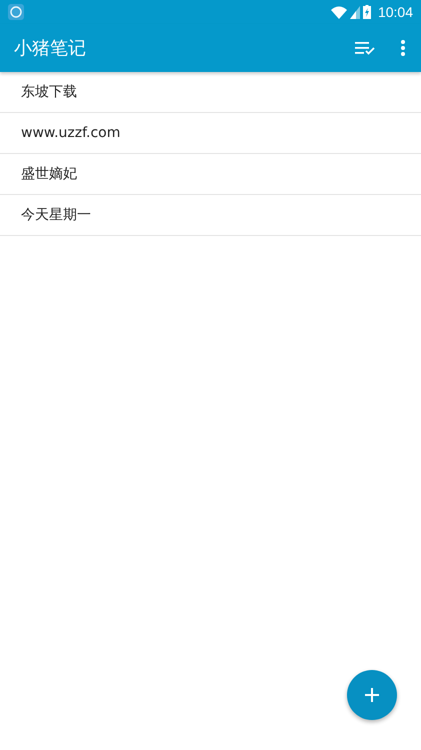  Describe the element at coordinates (365, 48) in the screenshot. I see `checklist-icon` at that location.